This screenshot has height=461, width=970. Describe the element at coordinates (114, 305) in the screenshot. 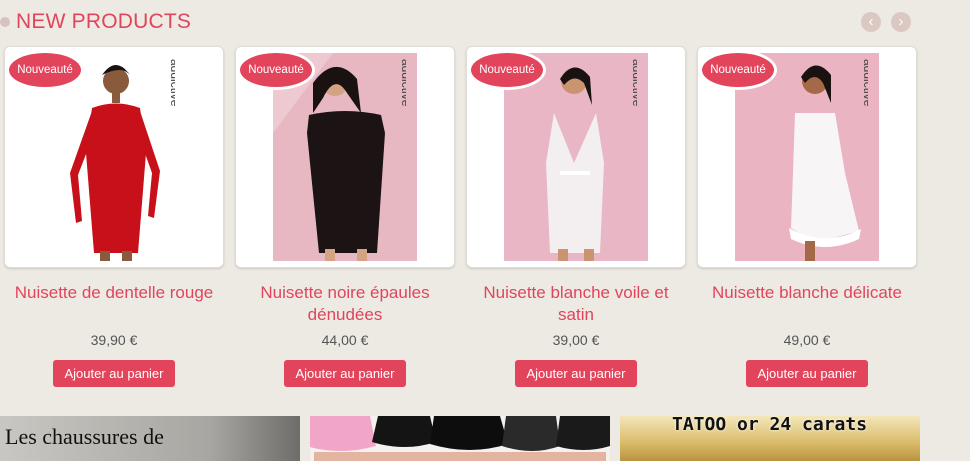

I see `product-name: Nuisette de dentelle rouge` at that location.